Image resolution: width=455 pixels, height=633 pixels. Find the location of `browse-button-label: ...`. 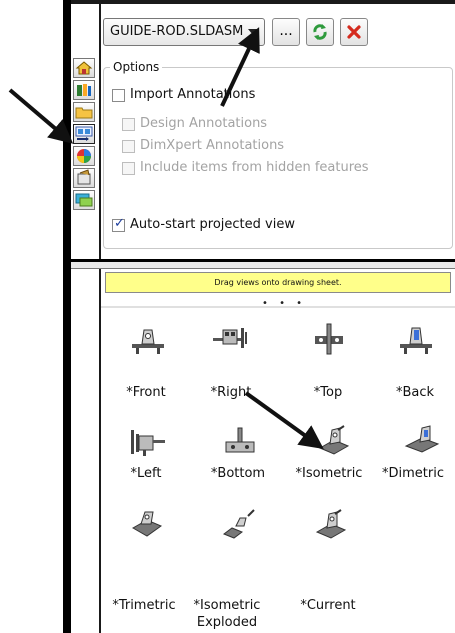

browse-button-label: ... is located at coordinates (286, 31).